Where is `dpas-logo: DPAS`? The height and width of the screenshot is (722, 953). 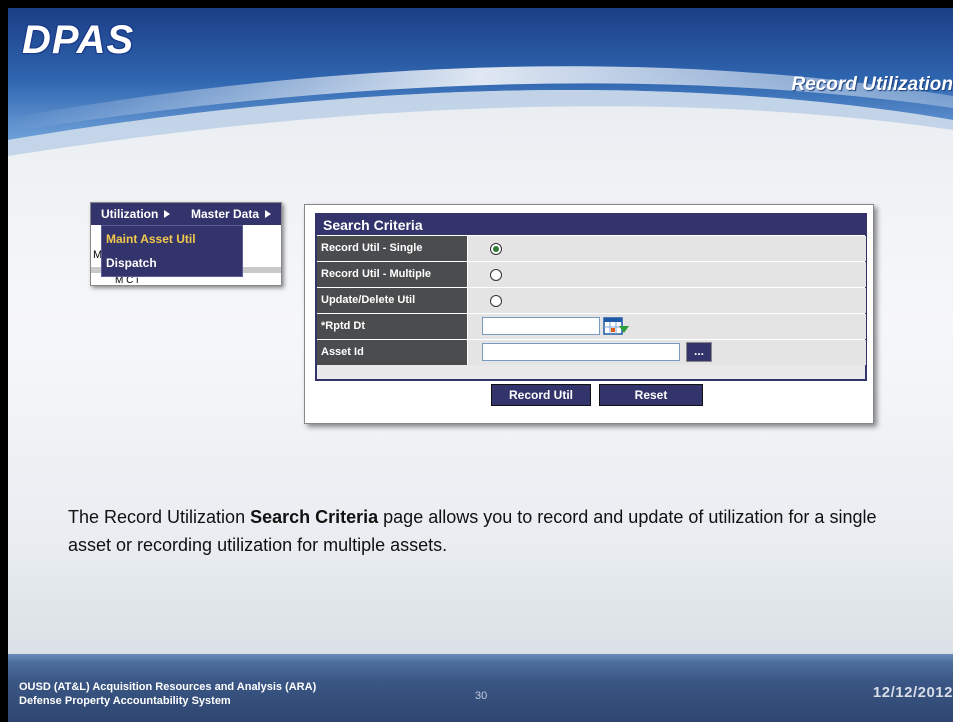
dpas-logo: DPAS is located at coordinates (78, 40).